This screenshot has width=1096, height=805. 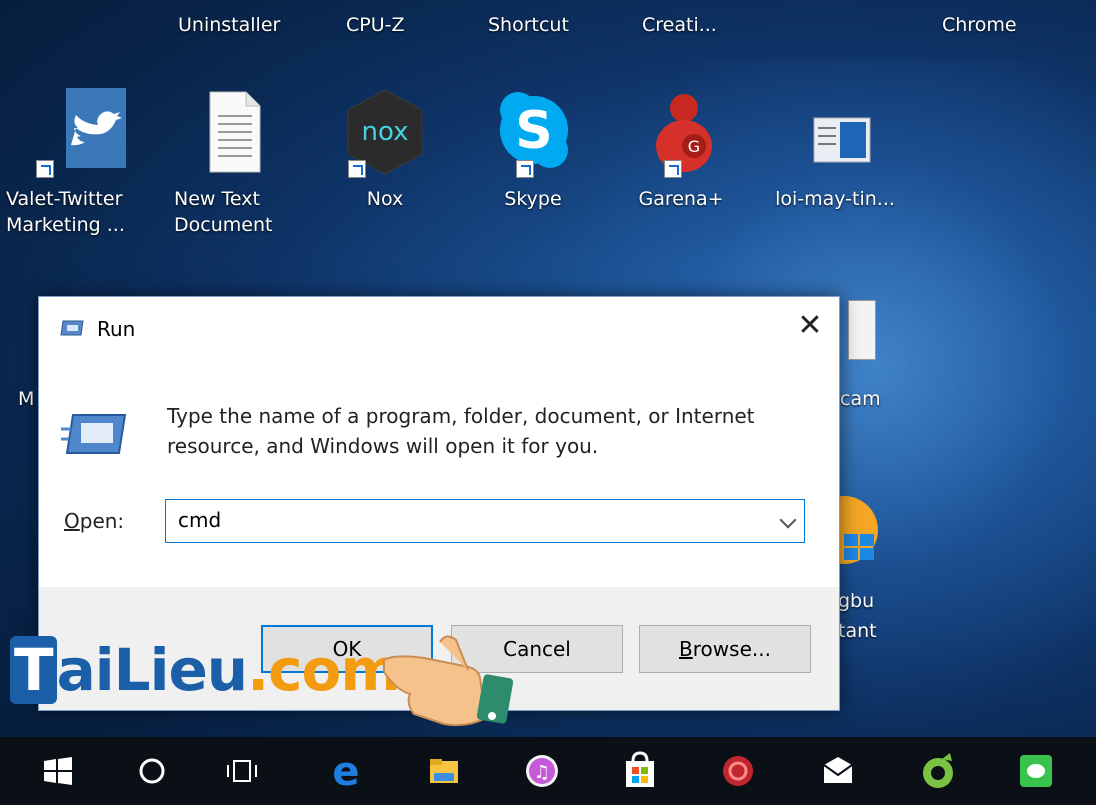 I want to click on svg-text: S, so click(x=533, y=131).